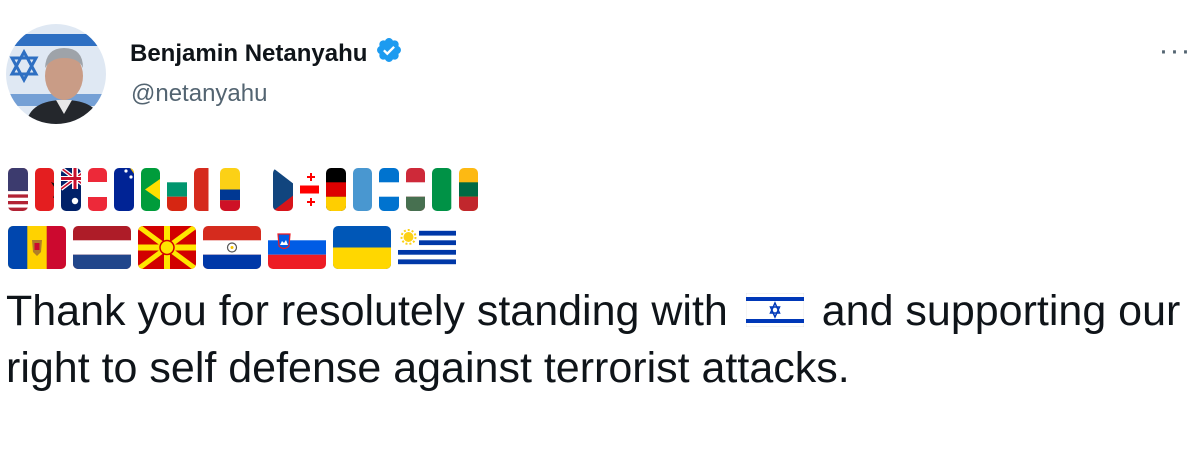  Describe the element at coordinates (177, 189) in the screenshot. I see `bulgaria-flag-icon` at that location.